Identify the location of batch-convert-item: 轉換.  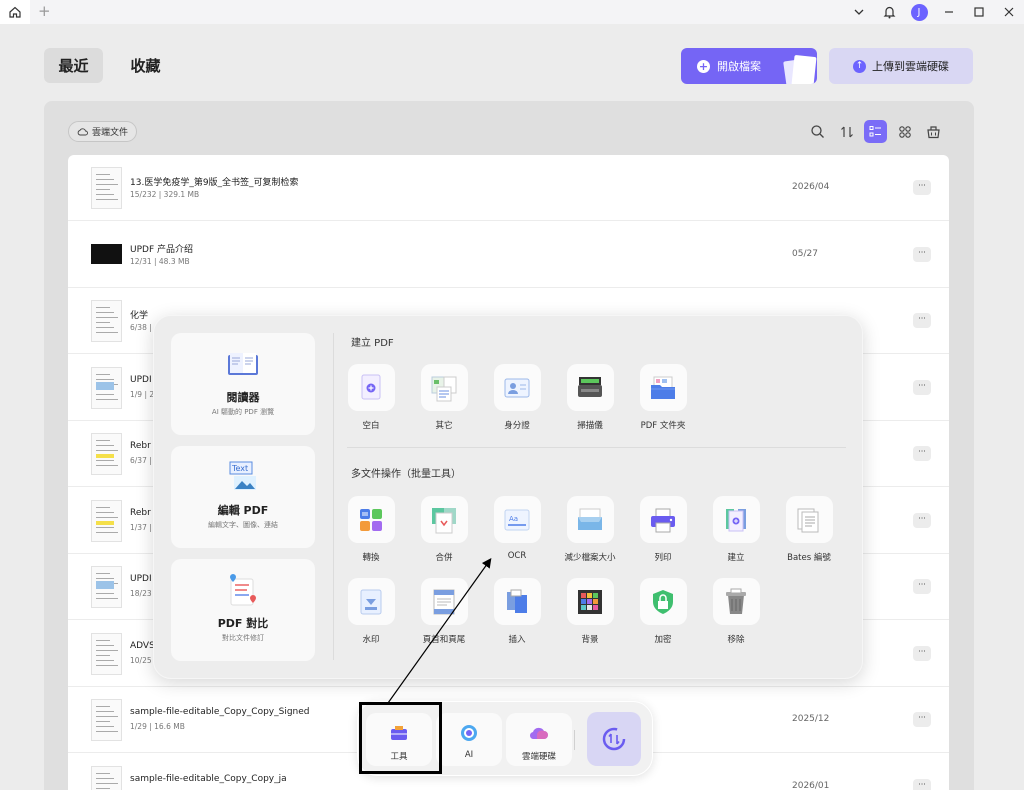
(371, 529).